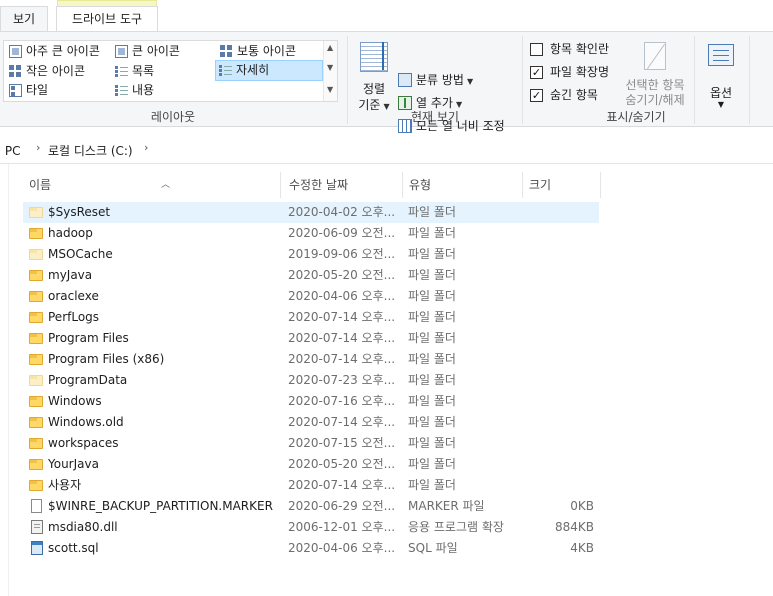 Image resolution: width=773 pixels, height=596 pixels. I want to click on layout-medium-icons: 보통 아이콘, so click(256, 51).